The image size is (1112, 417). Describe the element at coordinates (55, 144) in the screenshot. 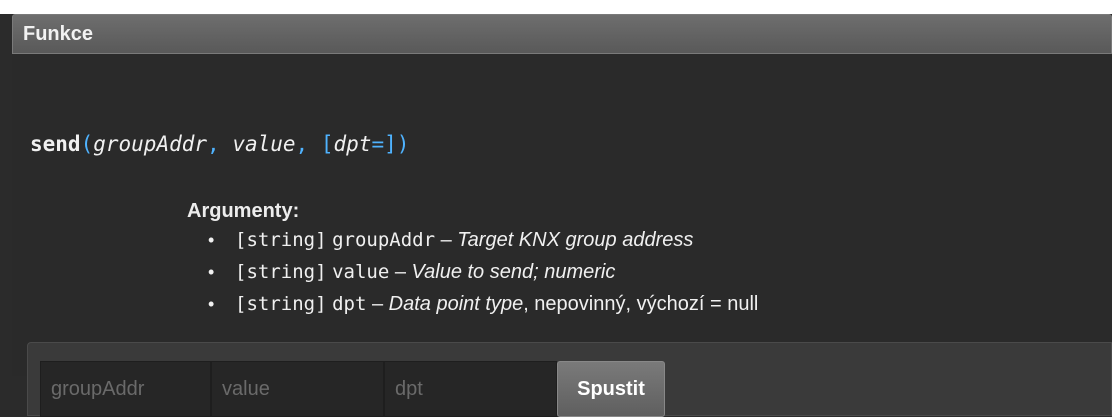

I see `function-name: send` at that location.